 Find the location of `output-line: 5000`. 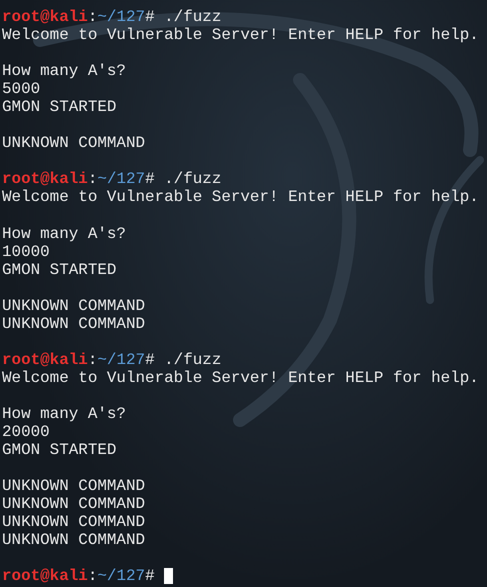

output-line: 5000 is located at coordinates (21, 89).